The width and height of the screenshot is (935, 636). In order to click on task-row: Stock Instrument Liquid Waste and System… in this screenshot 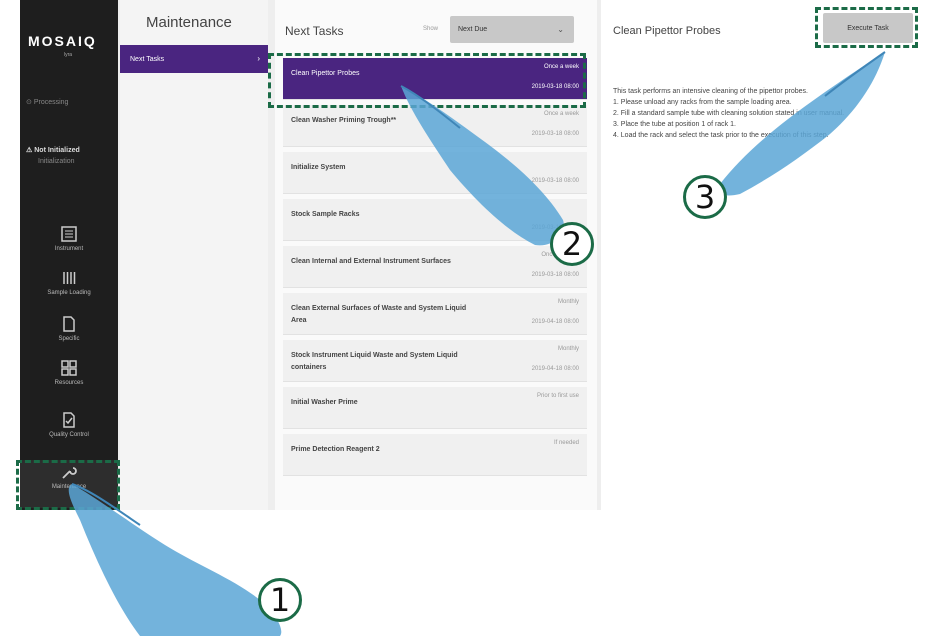, I will do `click(435, 361)`.